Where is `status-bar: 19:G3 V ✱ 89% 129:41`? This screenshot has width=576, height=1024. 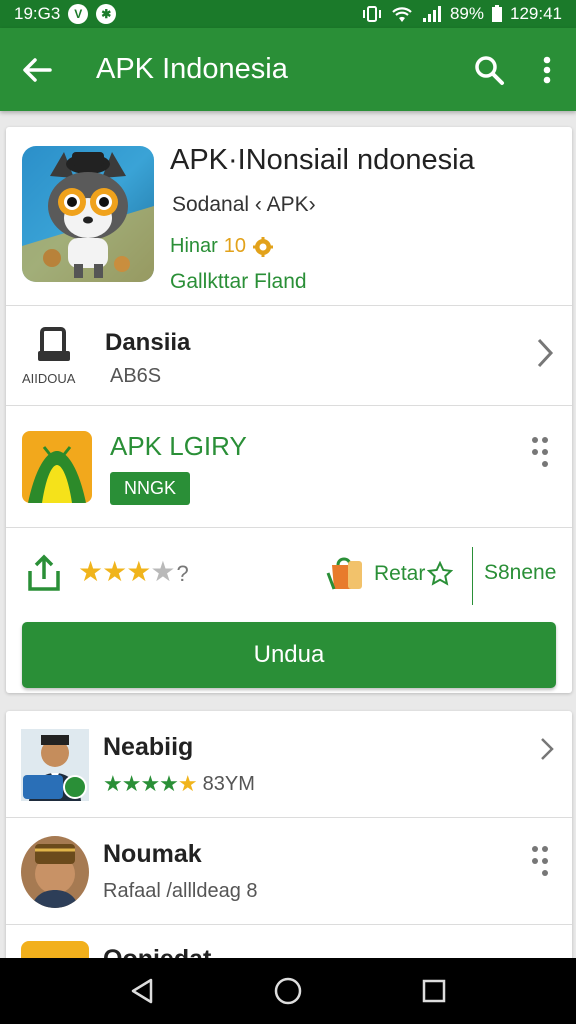
status-bar: 19:G3 V ✱ 89% 129:41 is located at coordinates (288, 14).